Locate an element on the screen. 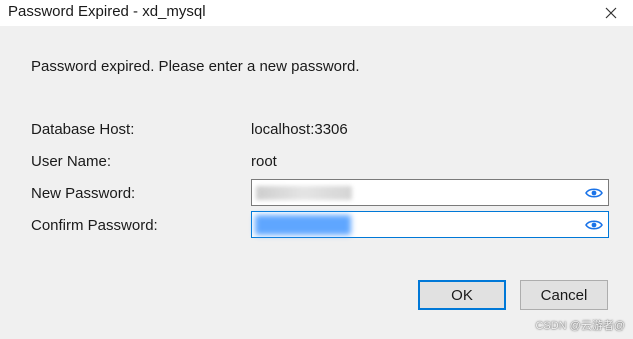  selected-password-text is located at coordinates (303, 225).